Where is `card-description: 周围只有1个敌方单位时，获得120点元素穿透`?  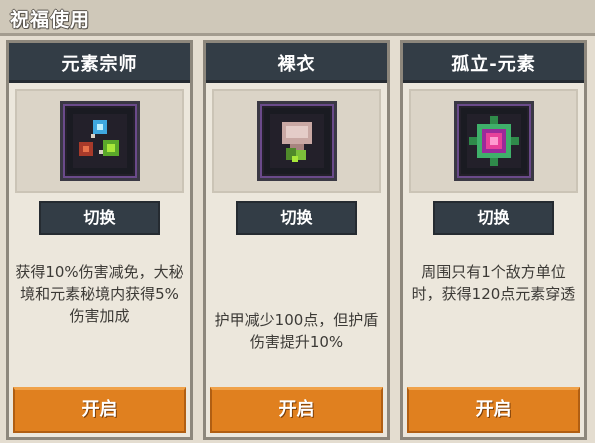
card-description: 周围只有1个敌方单位时，获得120点元素穿透 is located at coordinates (493, 283).